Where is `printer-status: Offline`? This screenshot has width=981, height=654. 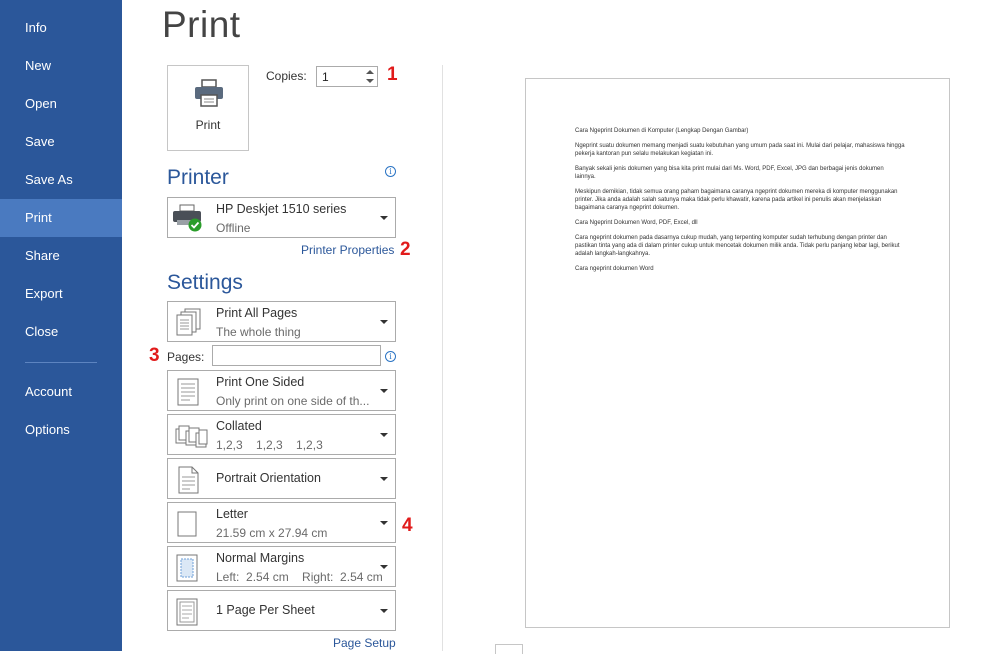 printer-status: Offline is located at coordinates (233, 228).